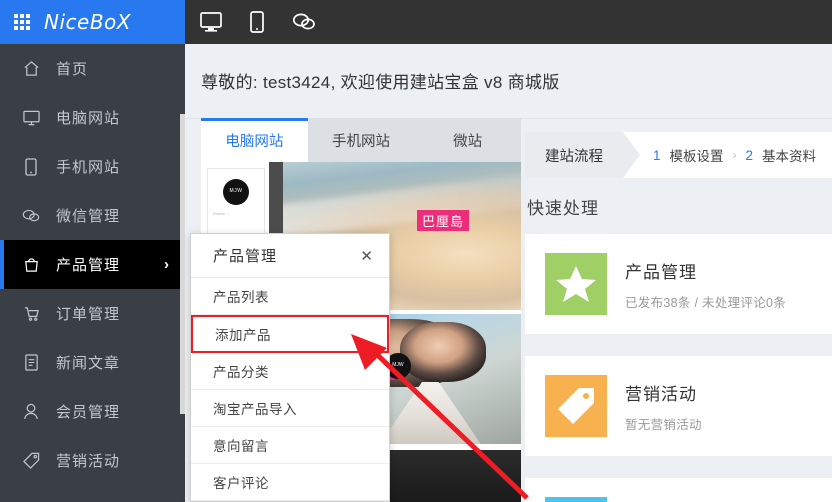  Describe the element at coordinates (657, 155) in the screenshot. I see `step-1-number: 1` at that location.